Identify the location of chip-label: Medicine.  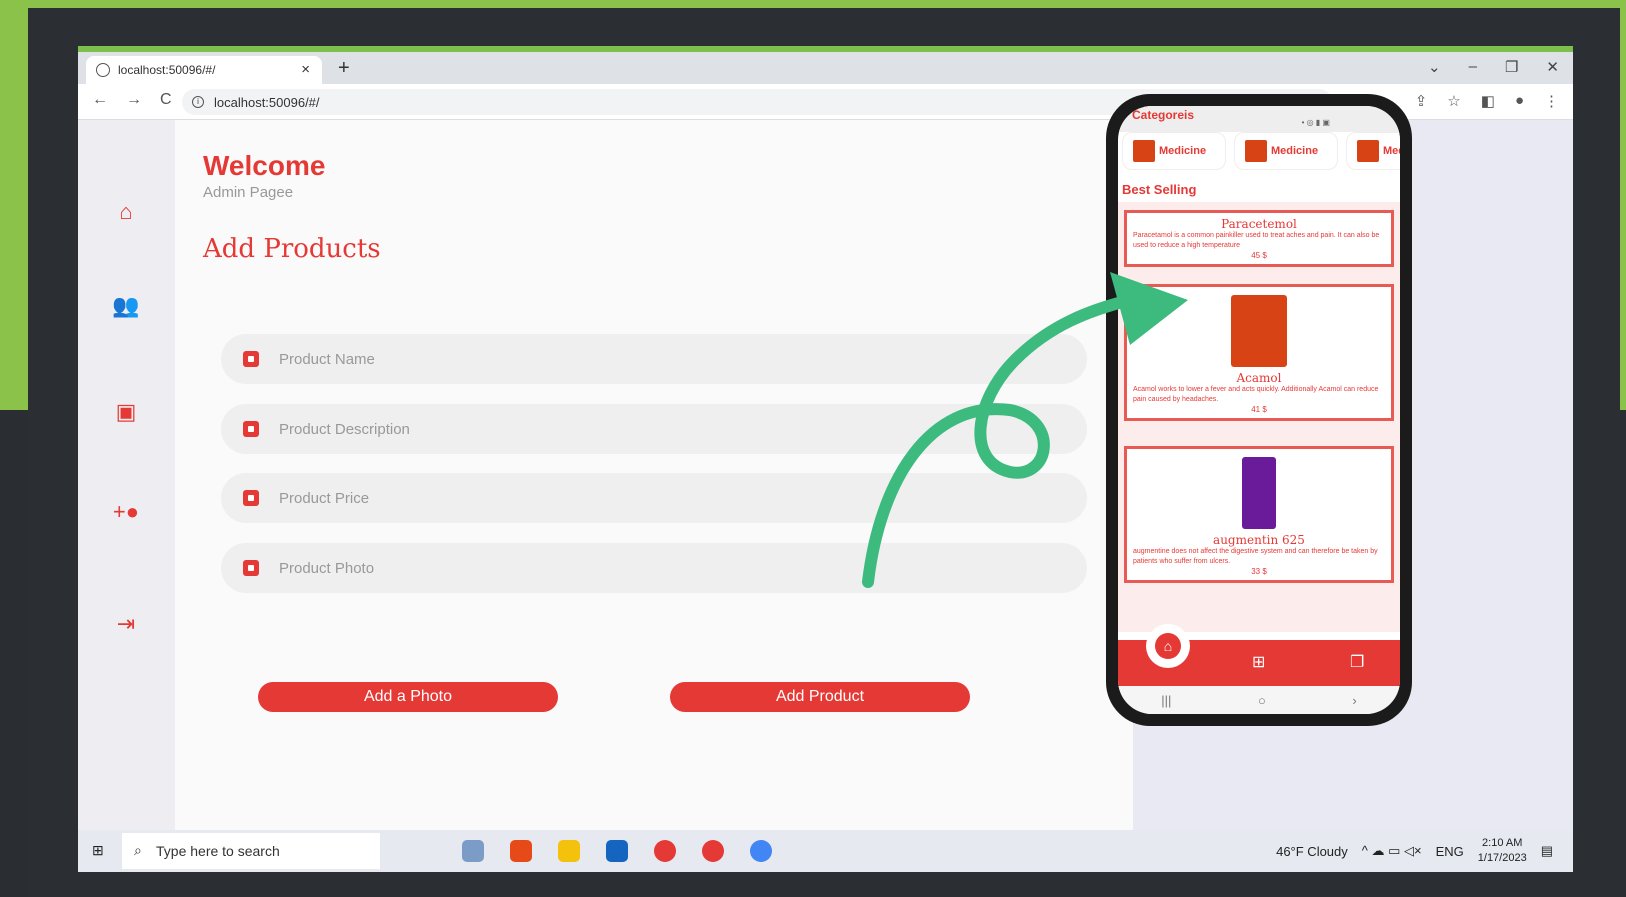
(1295, 151).